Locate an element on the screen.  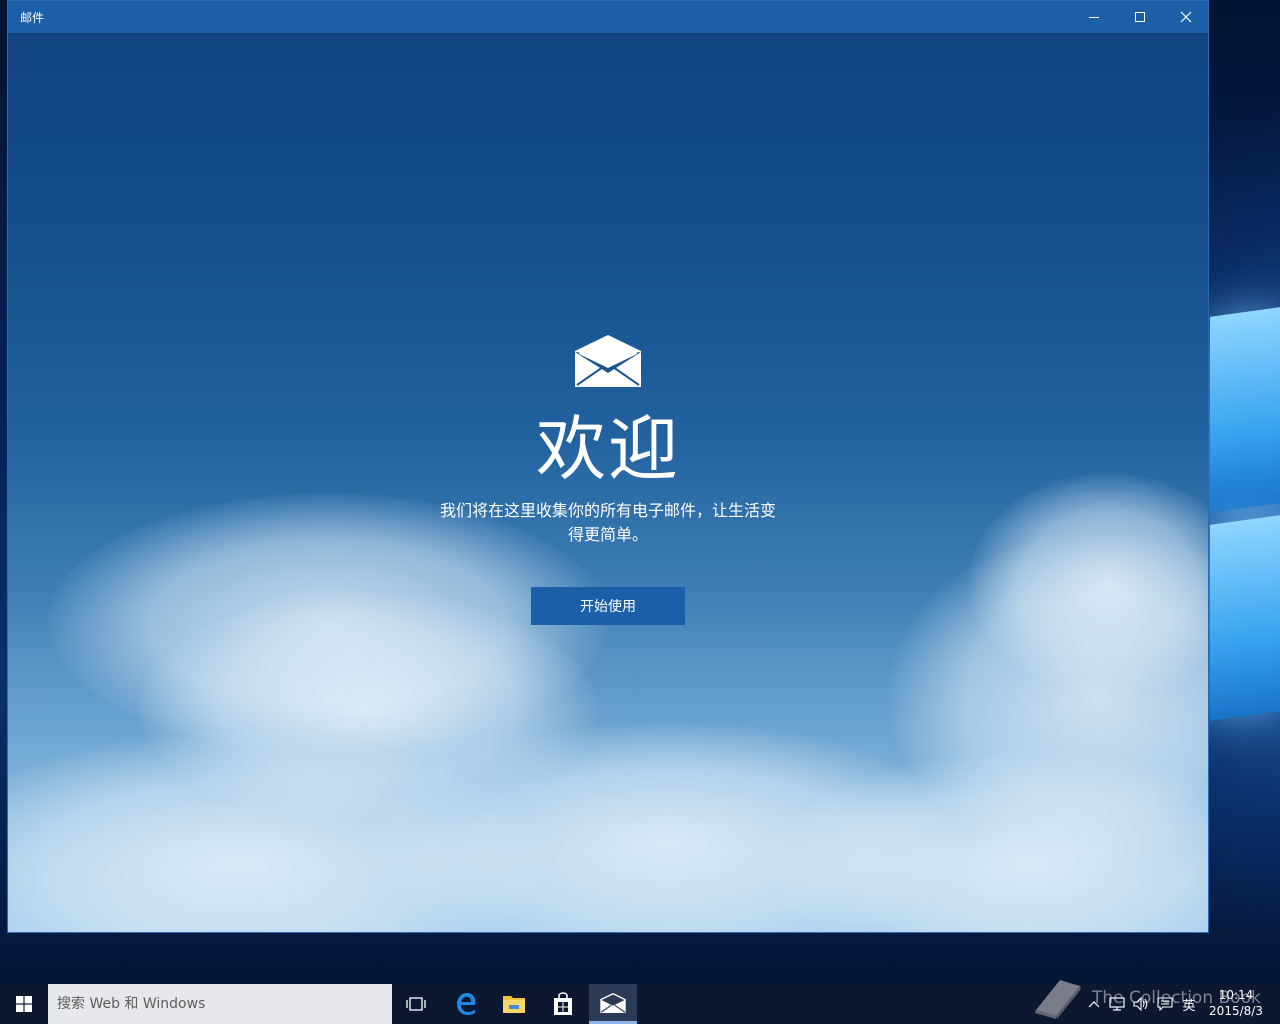
close-icon is located at coordinates (1186, 17).